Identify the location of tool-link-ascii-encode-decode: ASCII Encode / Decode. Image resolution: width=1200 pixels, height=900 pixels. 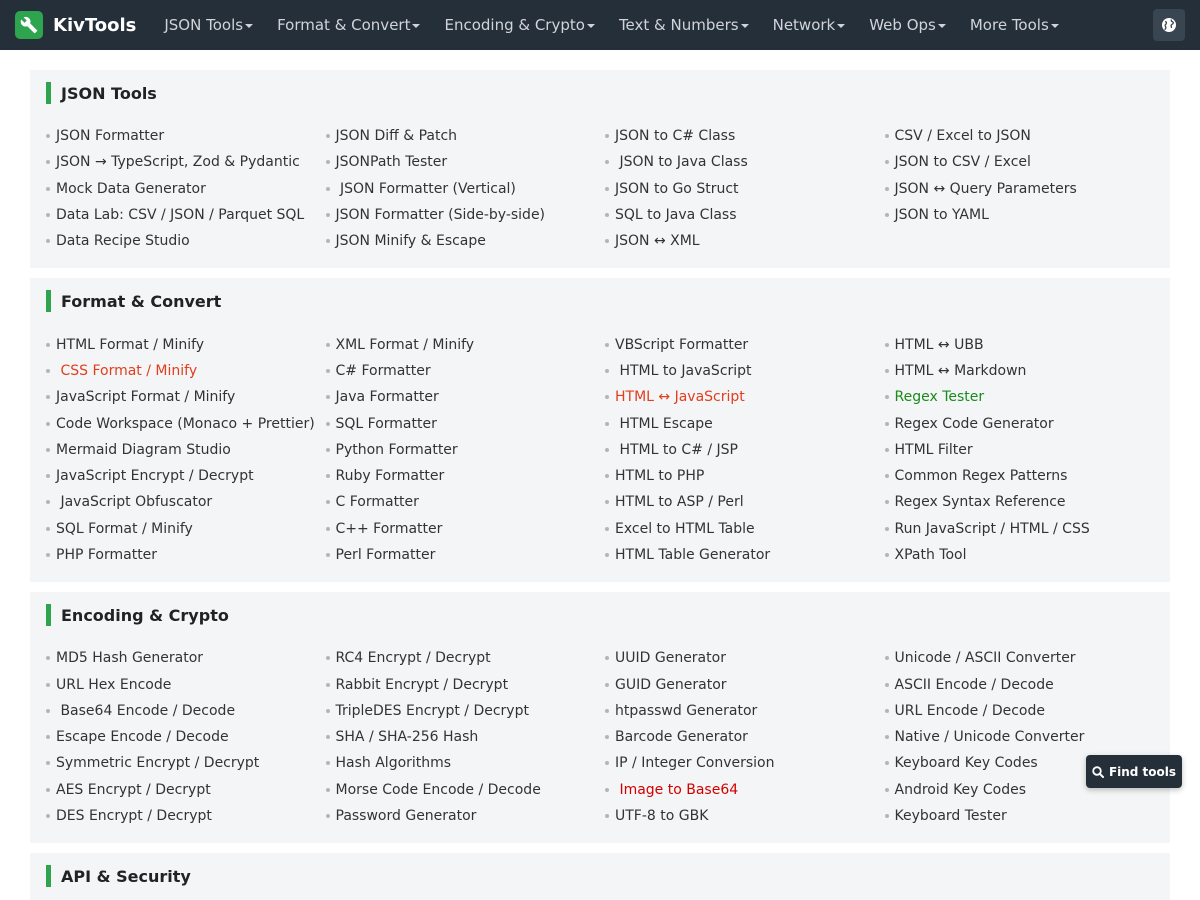
(1019, 684).